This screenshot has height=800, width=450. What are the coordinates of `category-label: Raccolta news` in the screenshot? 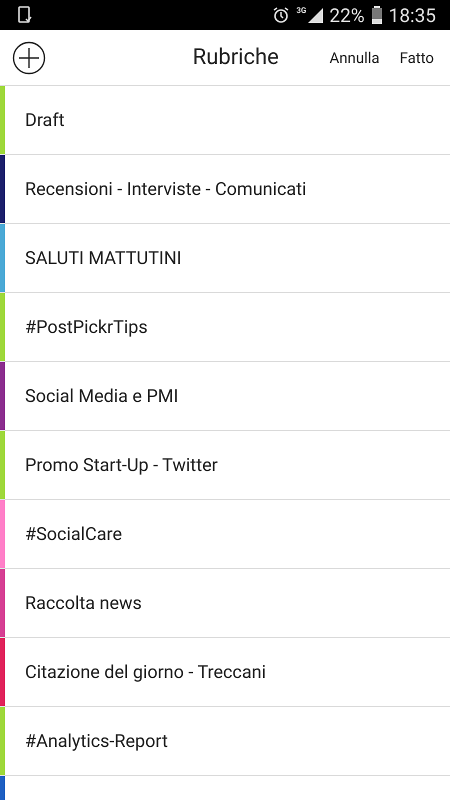 It's located at (83, 603).